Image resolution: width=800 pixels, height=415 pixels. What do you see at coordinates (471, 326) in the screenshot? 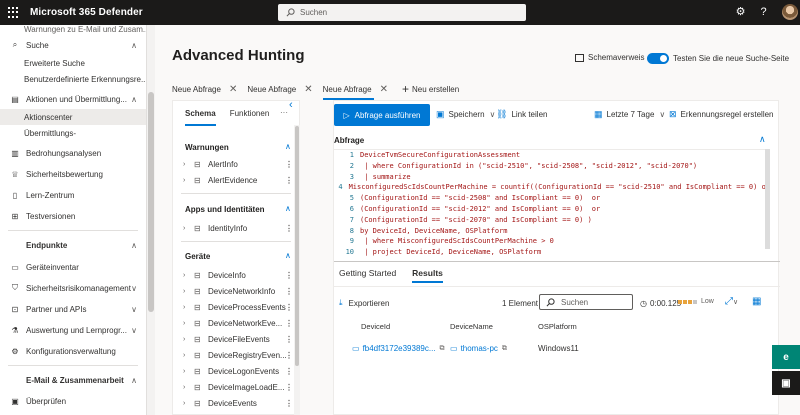
I see `column-header-devicename: DeviceName` at bounding box center [471, 326].